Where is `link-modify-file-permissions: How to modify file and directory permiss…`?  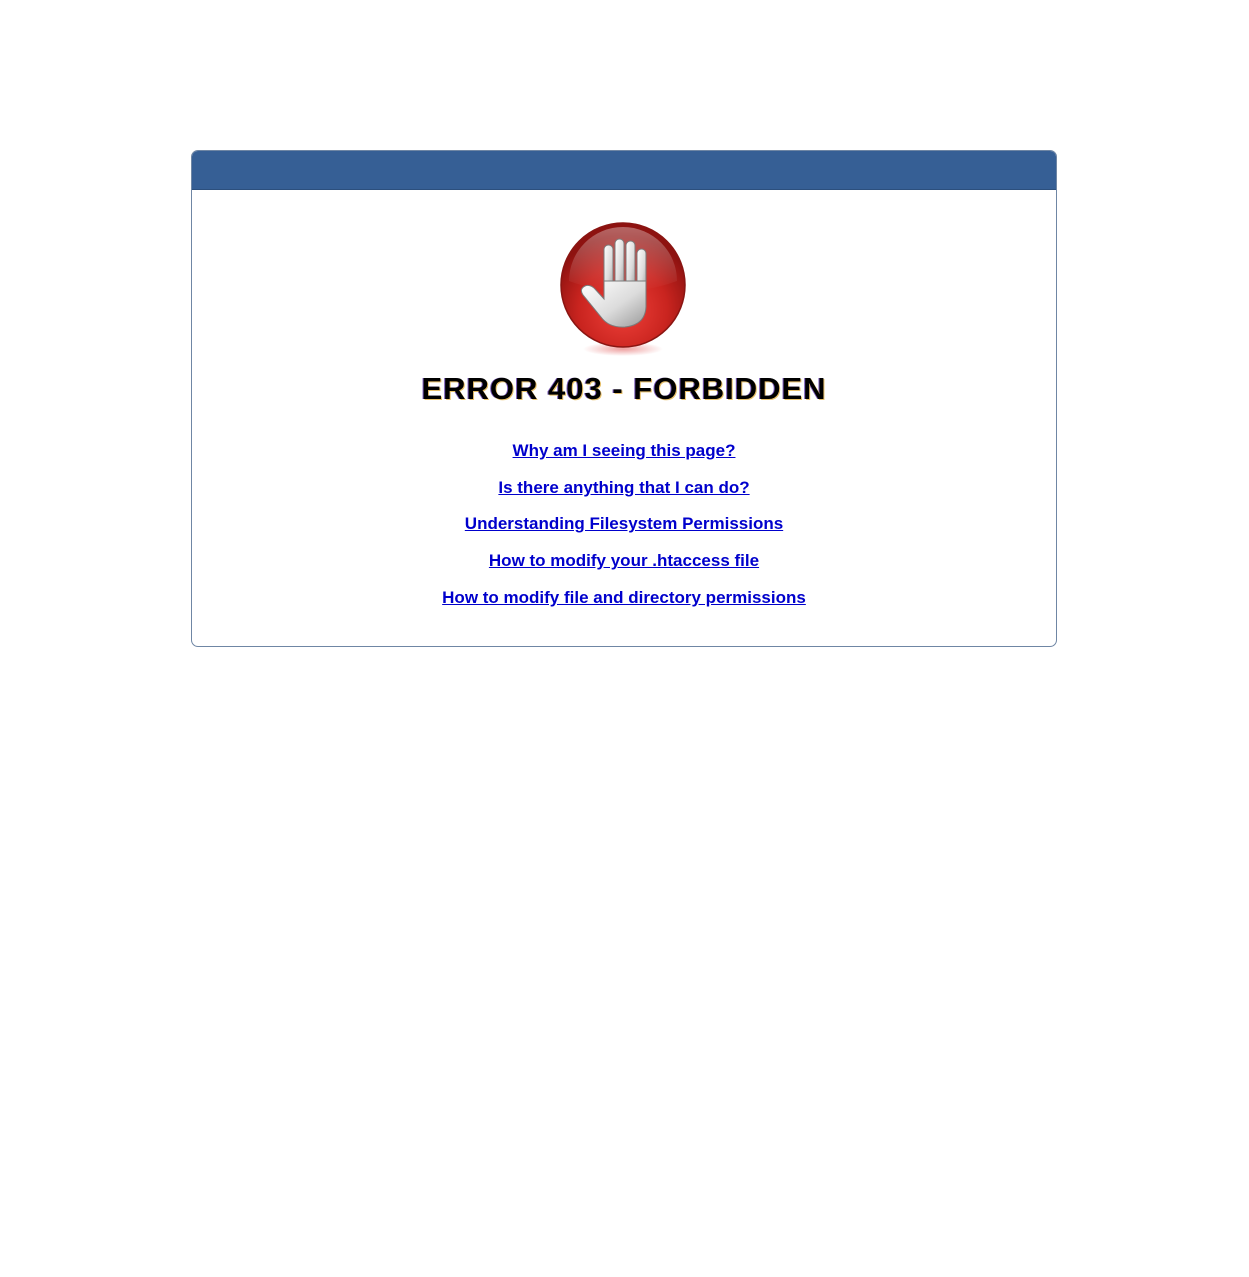
link-modify-file-permissions: How to modify file and directory permiss… is located at coordinates (624, 598).